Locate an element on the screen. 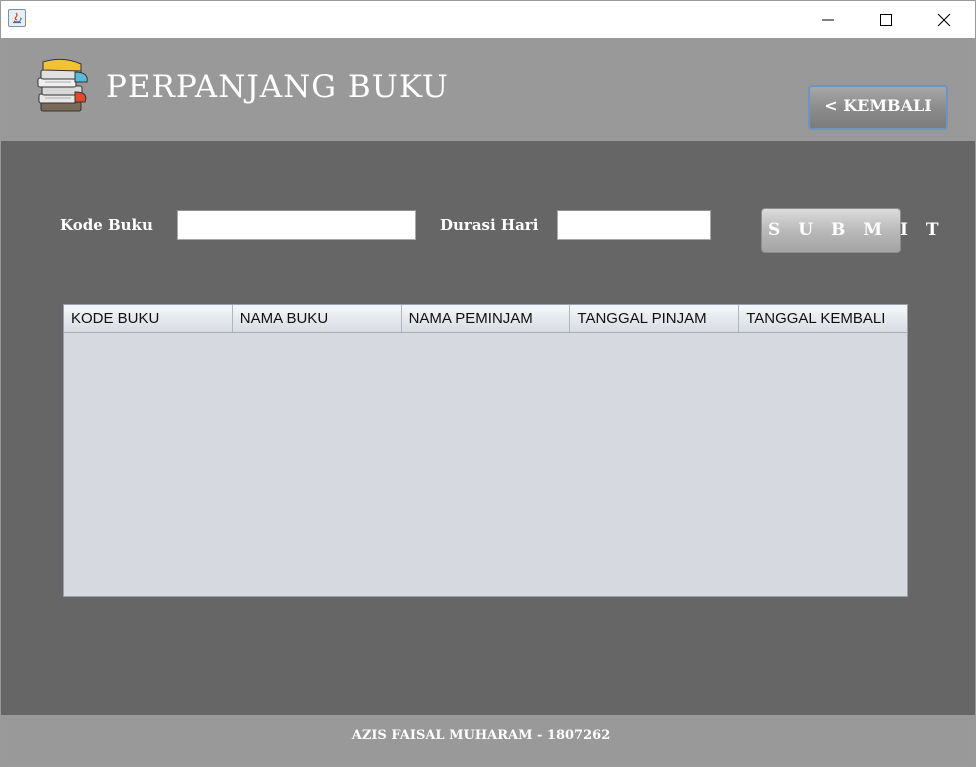 This screenshot has height=767, width=976. close-icon is located at coordinates (944, 20).